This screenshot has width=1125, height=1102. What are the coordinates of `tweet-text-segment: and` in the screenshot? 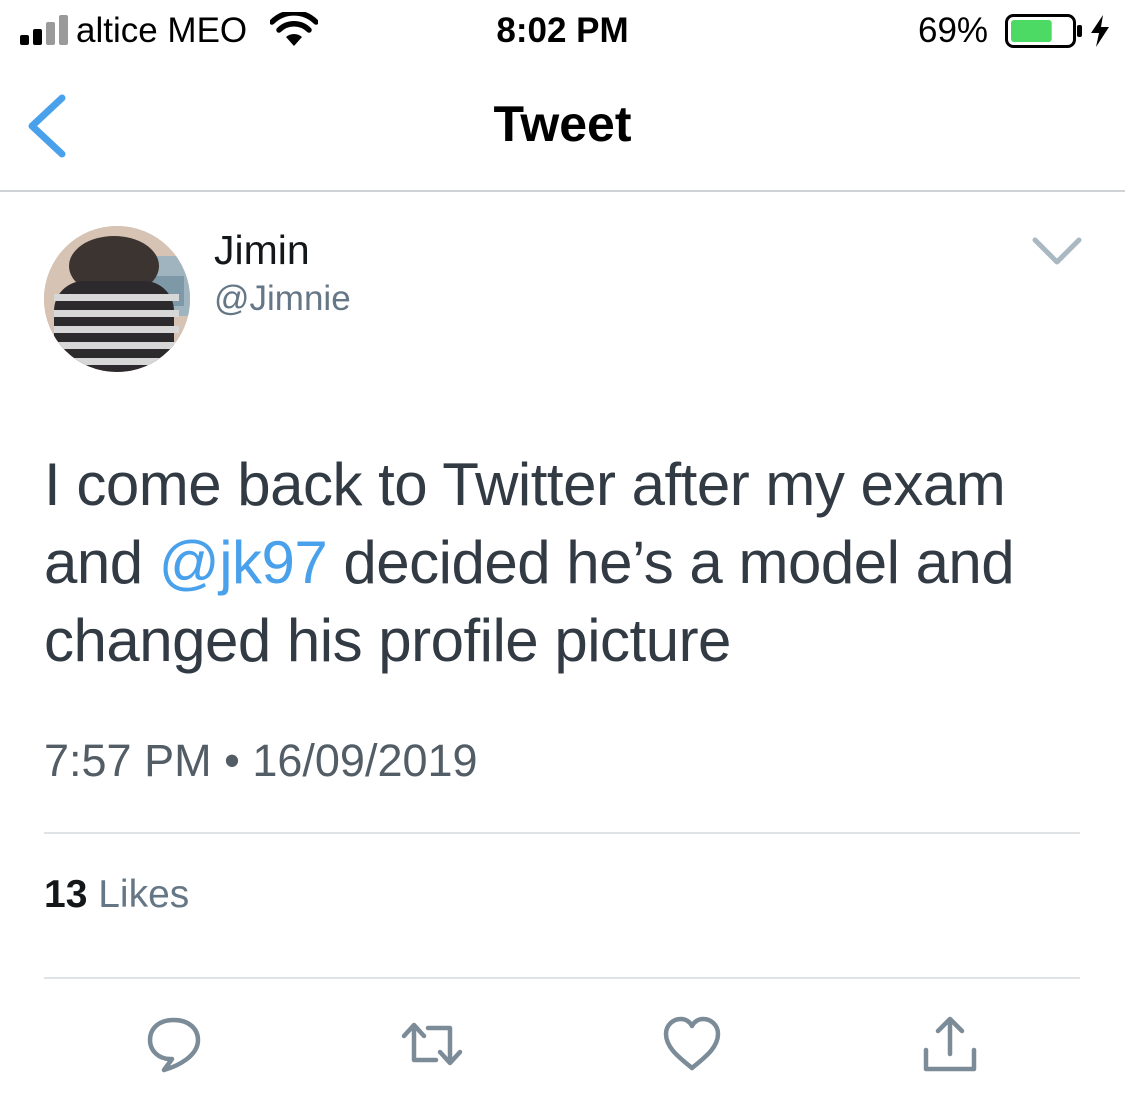 It's located at (101, 562).